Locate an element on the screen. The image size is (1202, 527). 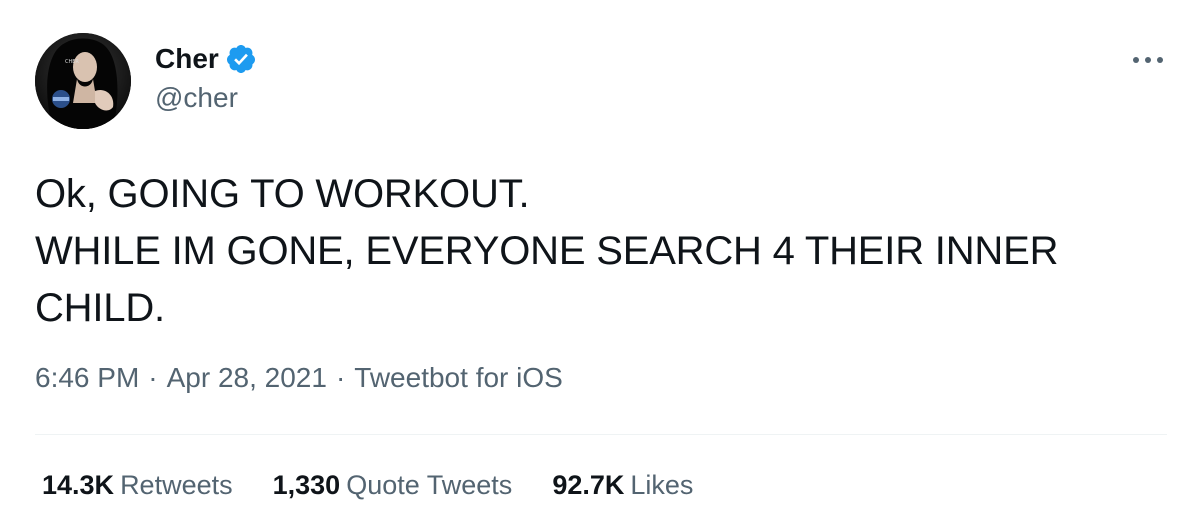
likes-label: Likes is located at coordinates (662, 485).